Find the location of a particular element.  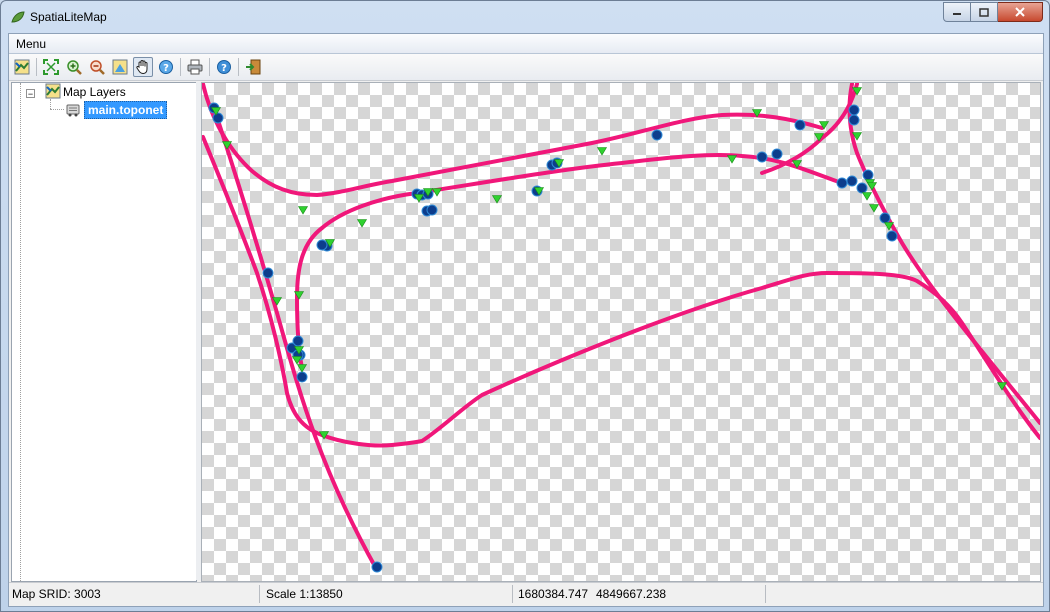

zoom-in-icon is located at coordinates (74, 67).